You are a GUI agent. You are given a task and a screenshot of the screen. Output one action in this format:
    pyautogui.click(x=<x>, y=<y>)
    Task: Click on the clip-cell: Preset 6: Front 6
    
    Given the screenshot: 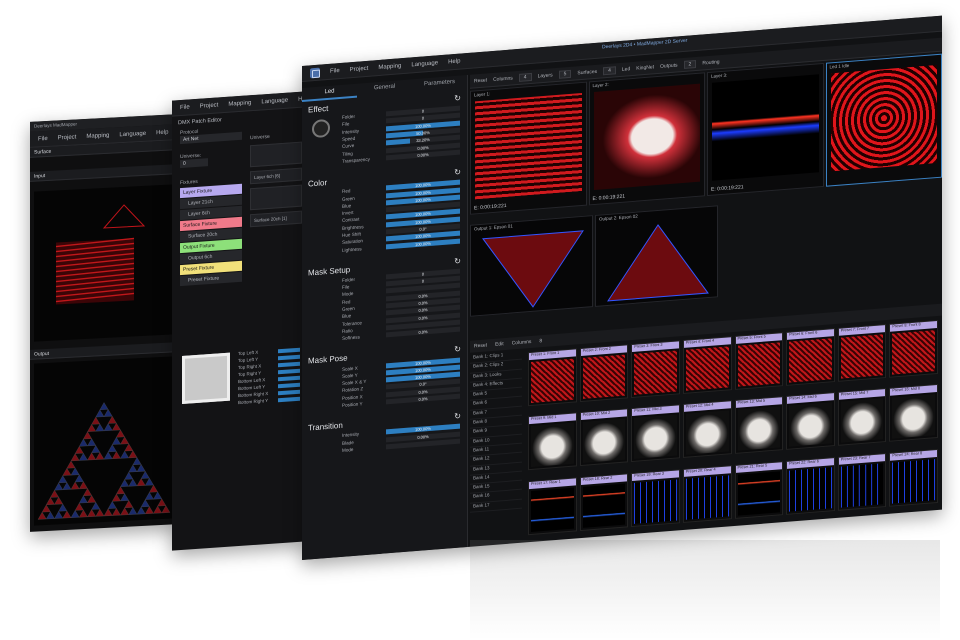 What is the action you would take?
    pyautogui.click(x=810, y=357)
    